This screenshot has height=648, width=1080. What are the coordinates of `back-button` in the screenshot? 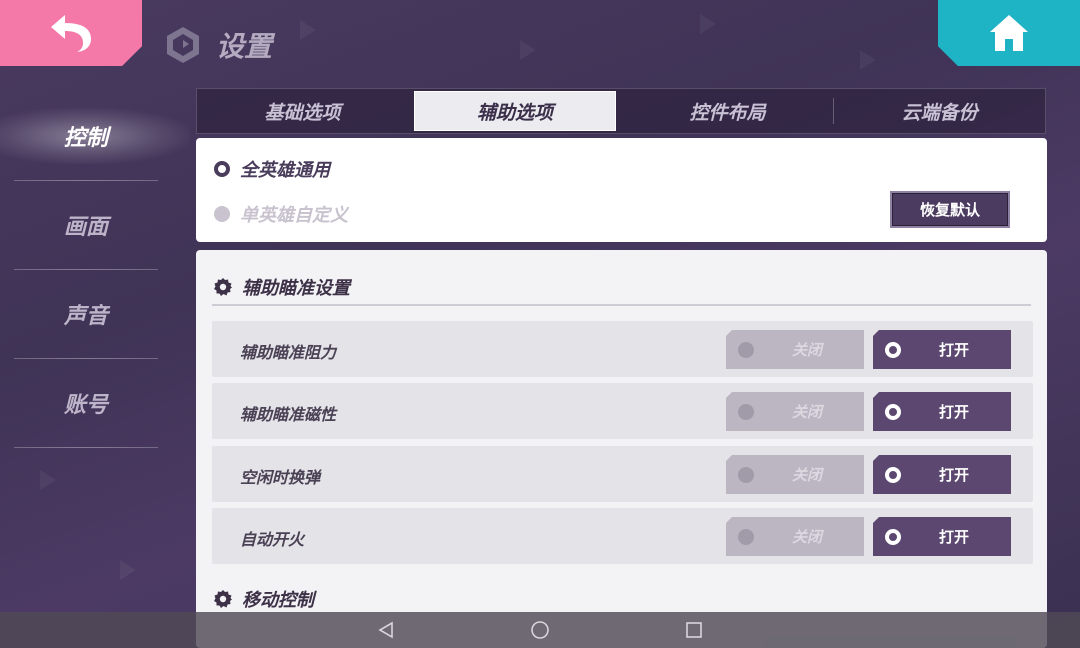 It's located at (71, 33).